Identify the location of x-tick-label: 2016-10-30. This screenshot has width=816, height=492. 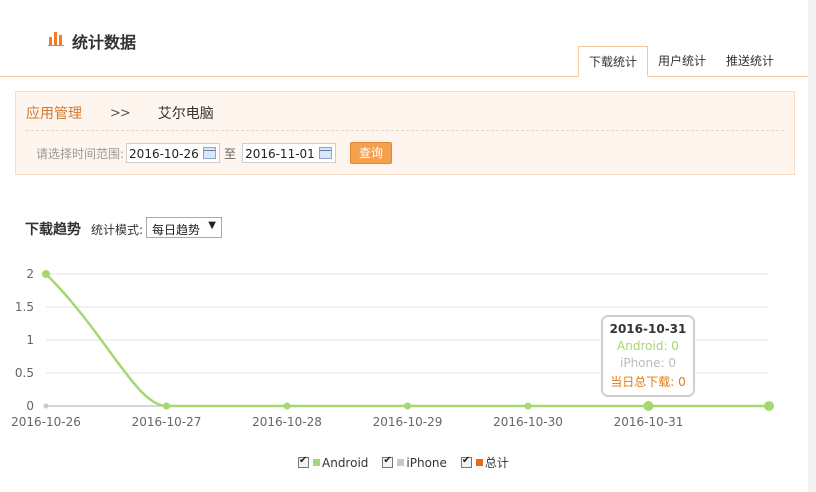
(528, 422).